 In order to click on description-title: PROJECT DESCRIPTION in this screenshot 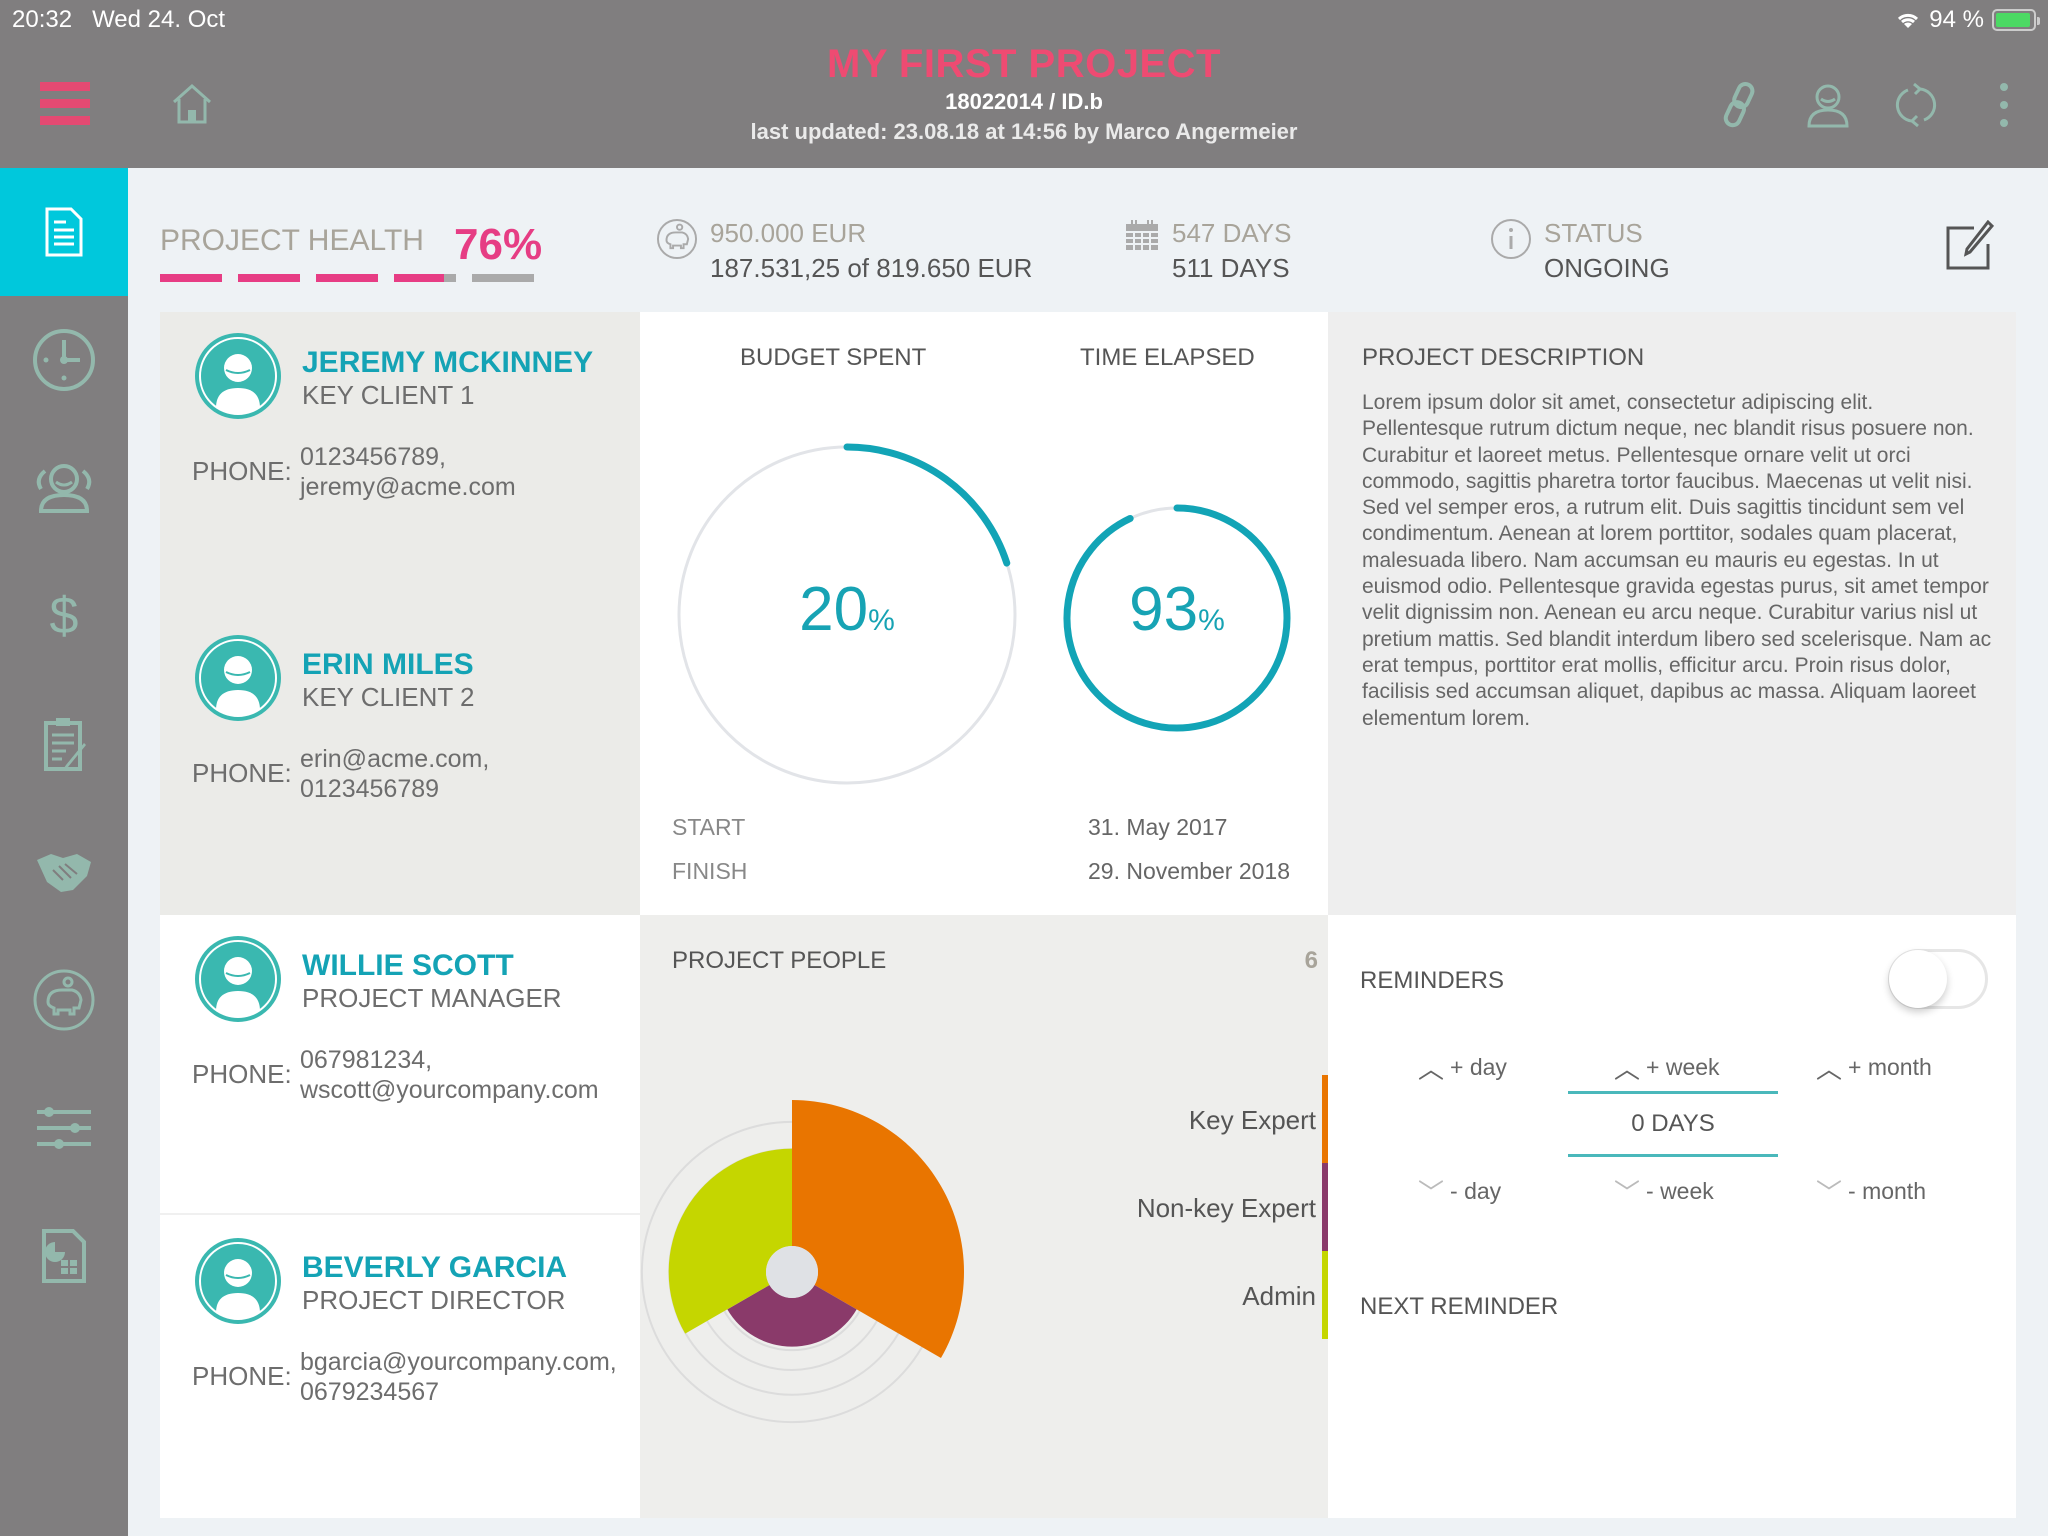, I will do `click(1503, 357)`.